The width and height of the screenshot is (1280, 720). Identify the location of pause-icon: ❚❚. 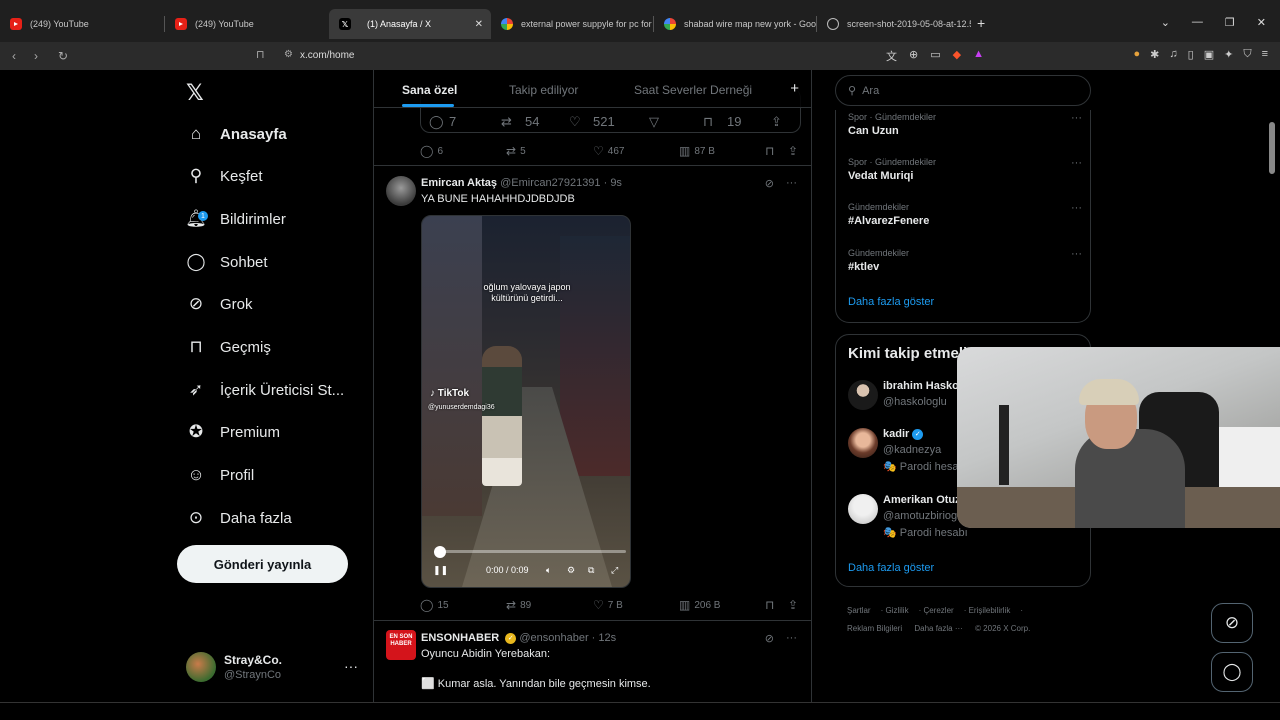
(440, 570).